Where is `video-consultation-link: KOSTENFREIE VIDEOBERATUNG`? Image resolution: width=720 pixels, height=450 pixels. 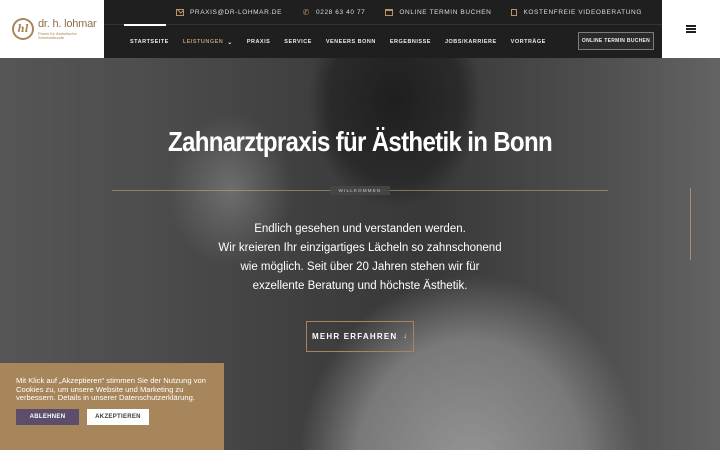 video-consultation-link: KOSTENFREIE VIDEOBERATUNG is located at coordinates (576, 12).